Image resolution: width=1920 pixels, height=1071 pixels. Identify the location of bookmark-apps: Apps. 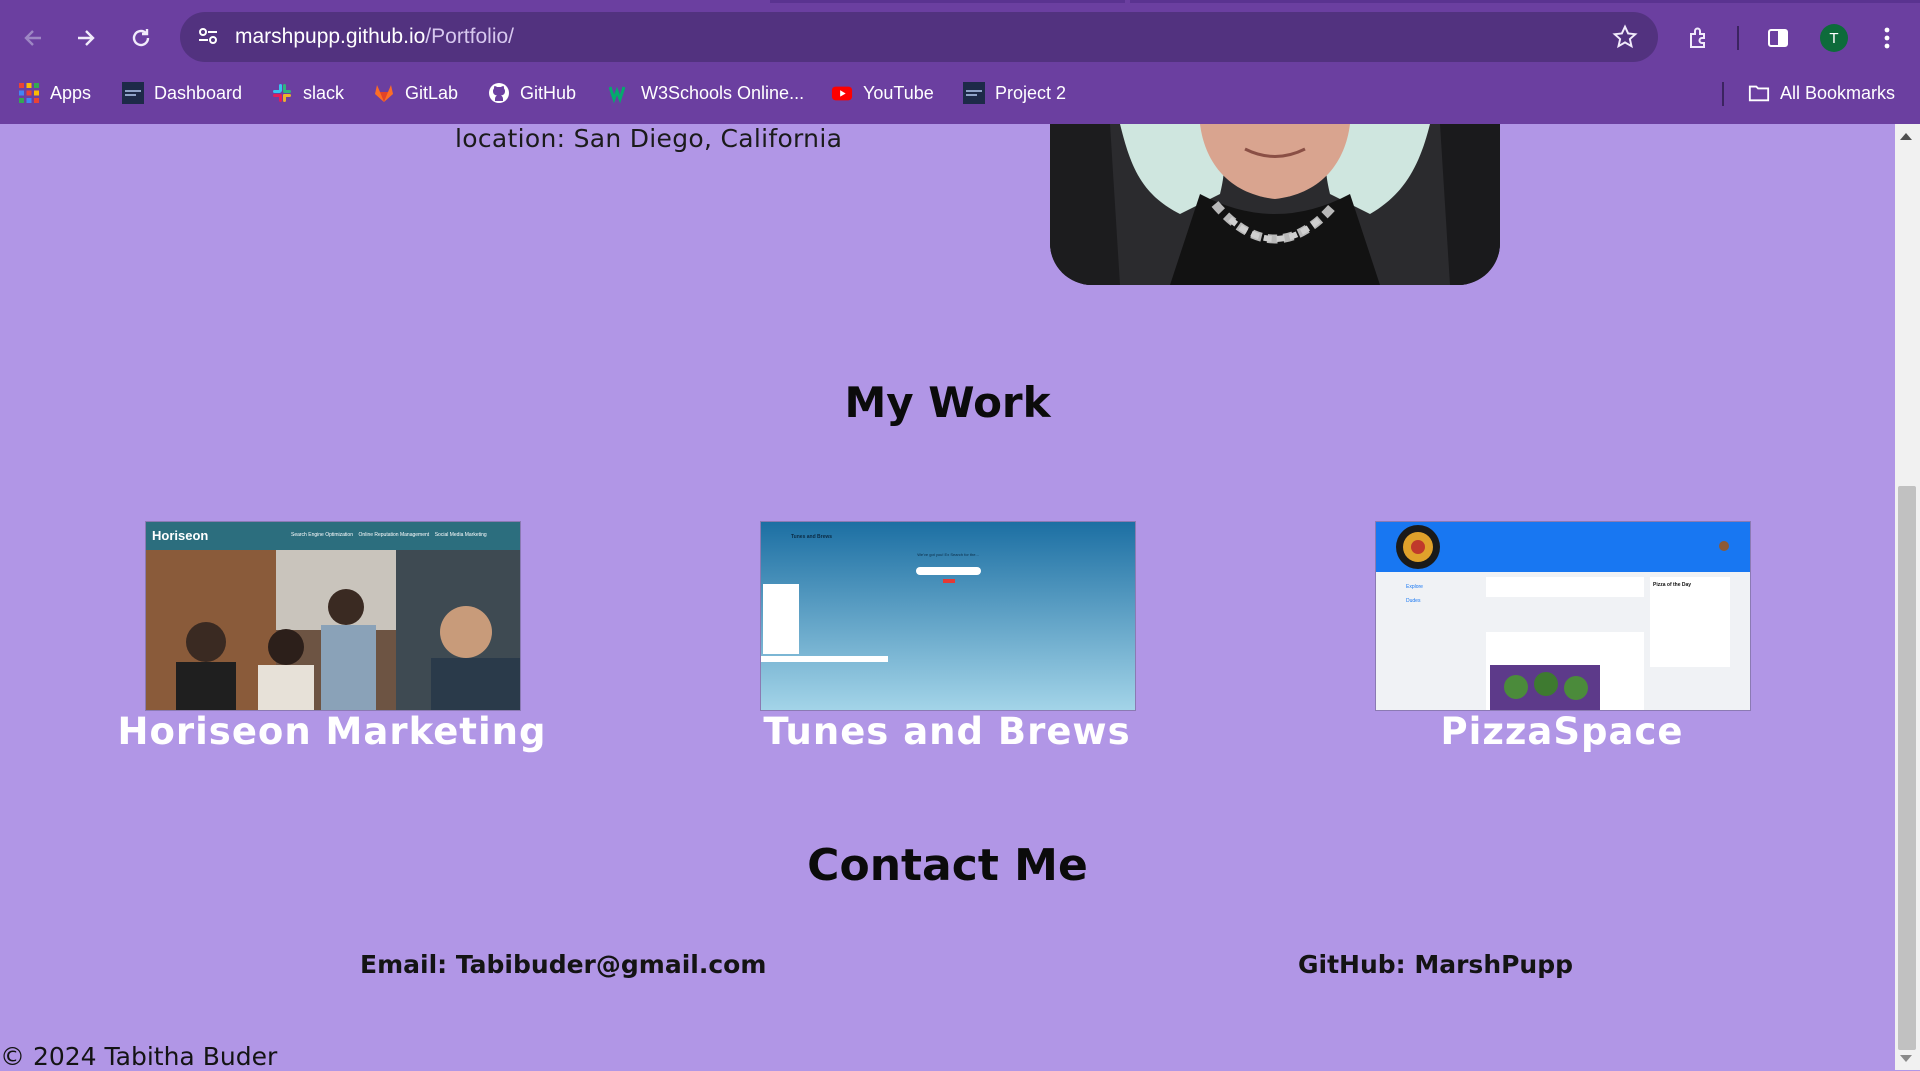
(54, 93).